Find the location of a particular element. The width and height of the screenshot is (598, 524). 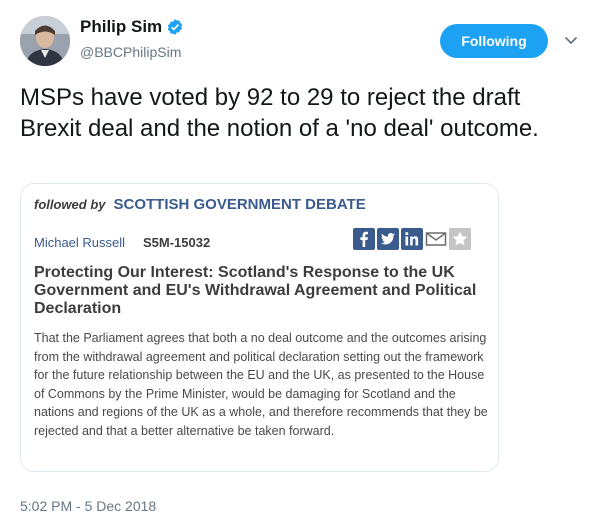

linkedin-icon is located at coordinates (412, 239).